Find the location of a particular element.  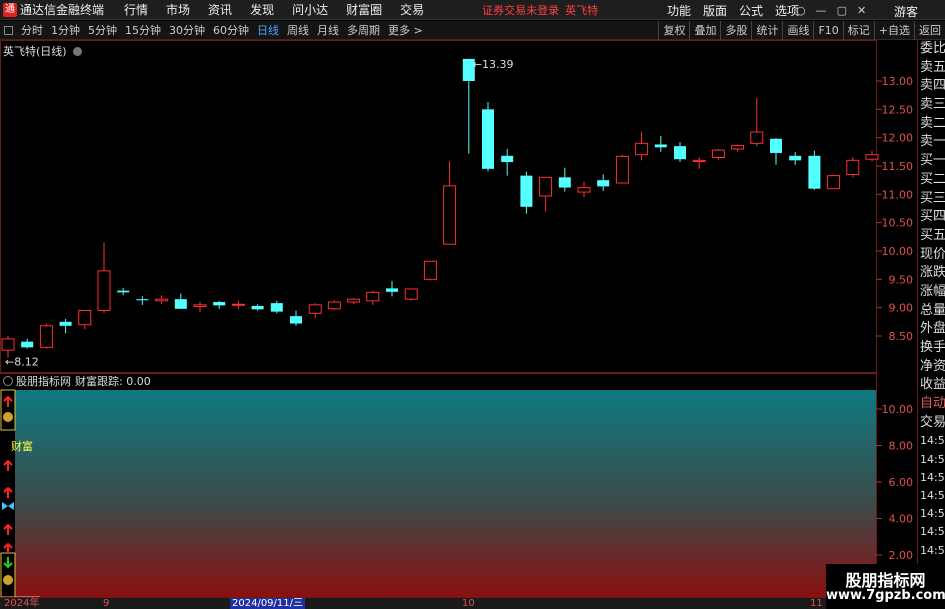

info-icon is located at coordinates (78, 51).